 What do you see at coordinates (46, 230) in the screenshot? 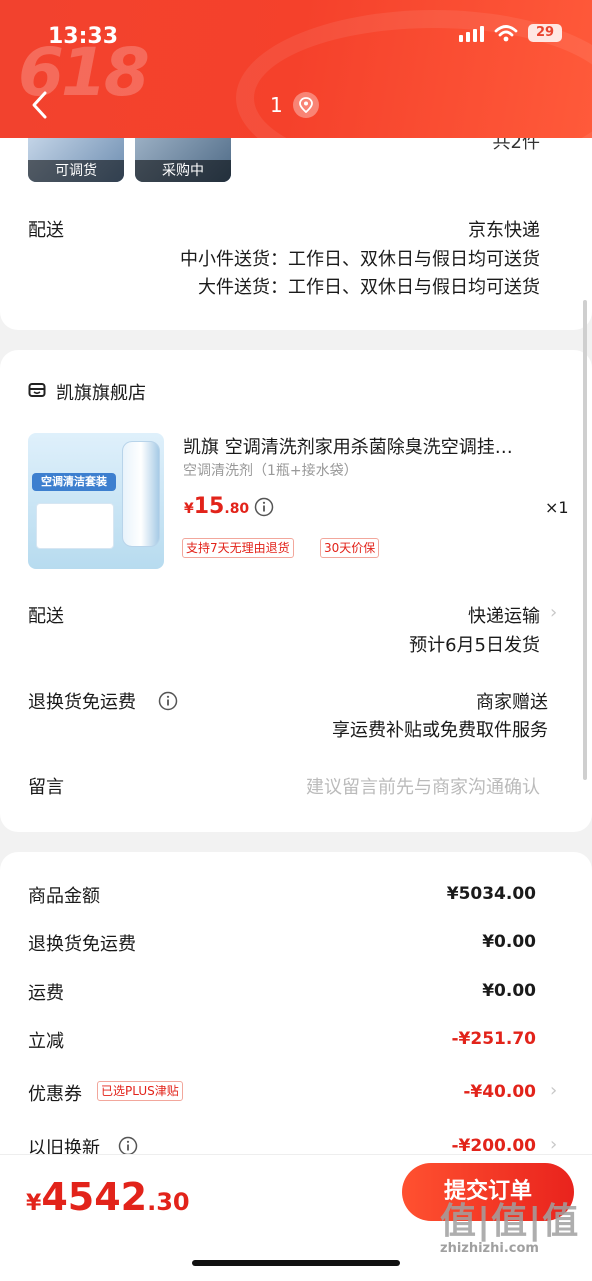
I see `delivery-label: 配送` at bounding box center [46, 230].